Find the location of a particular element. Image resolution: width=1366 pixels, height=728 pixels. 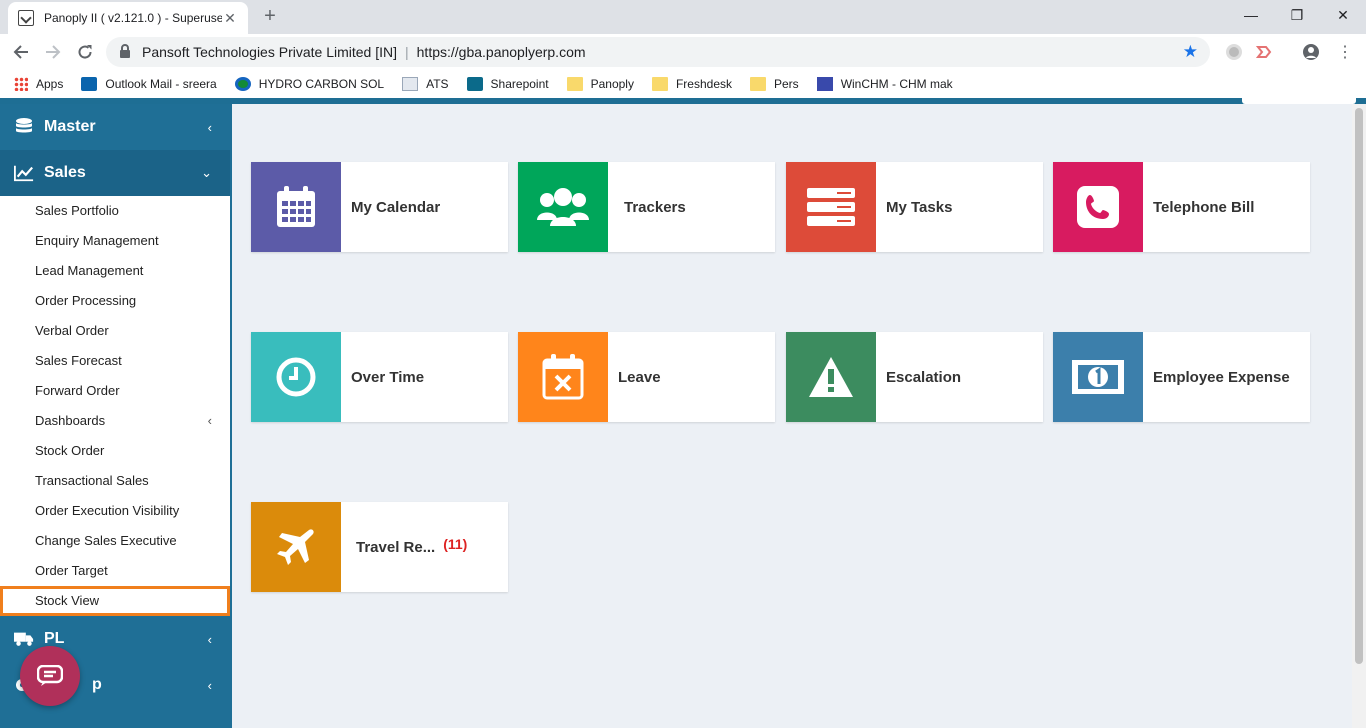

sidebar-item-forward-order: Forward Order is located at coordinates (115, 391).